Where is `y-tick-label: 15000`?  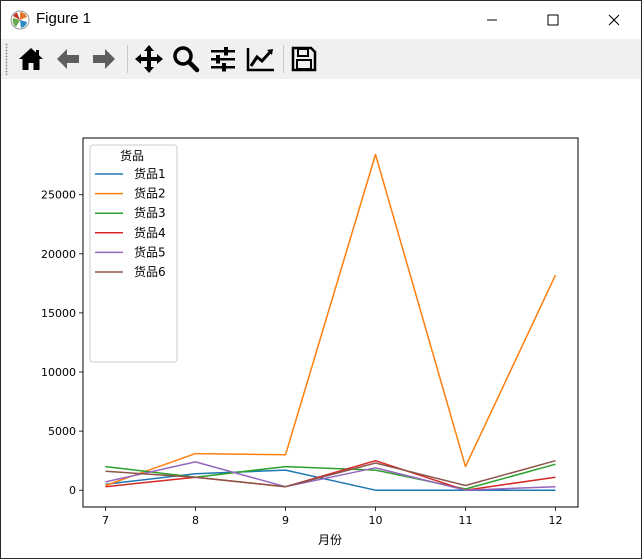
y-tick-label: 15000 is located at coordinates (58, 313).